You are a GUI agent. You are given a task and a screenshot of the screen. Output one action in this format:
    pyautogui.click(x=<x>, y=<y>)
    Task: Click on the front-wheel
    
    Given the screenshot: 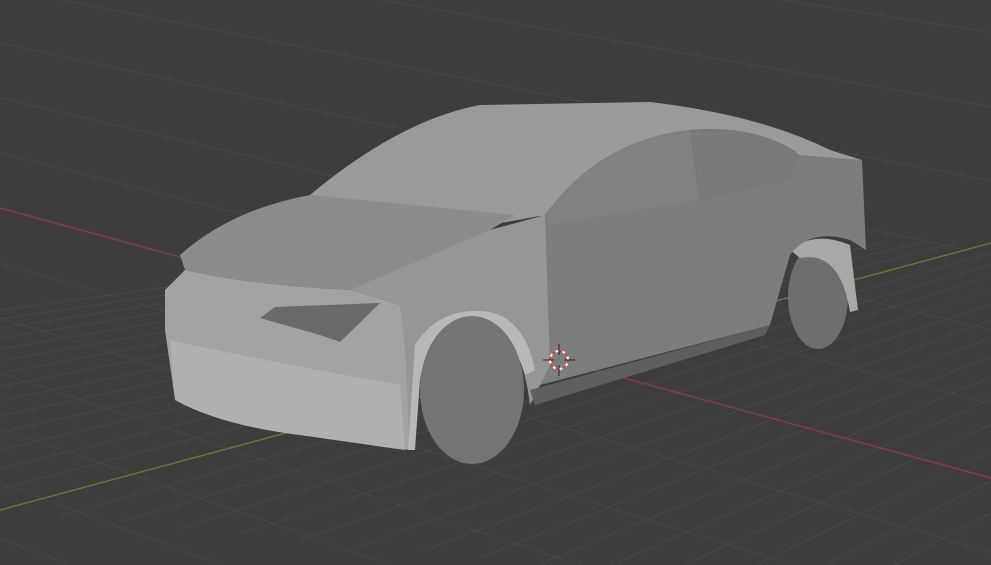 What is the action you would take?
    pyautogui.click(x=472, y=390)
    